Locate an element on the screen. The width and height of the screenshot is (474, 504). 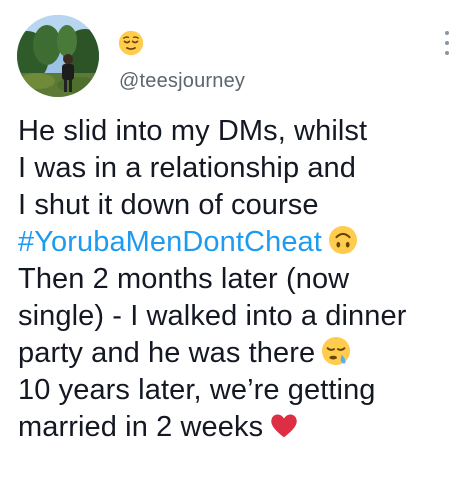
avatar is located at coordinates (58, 56).